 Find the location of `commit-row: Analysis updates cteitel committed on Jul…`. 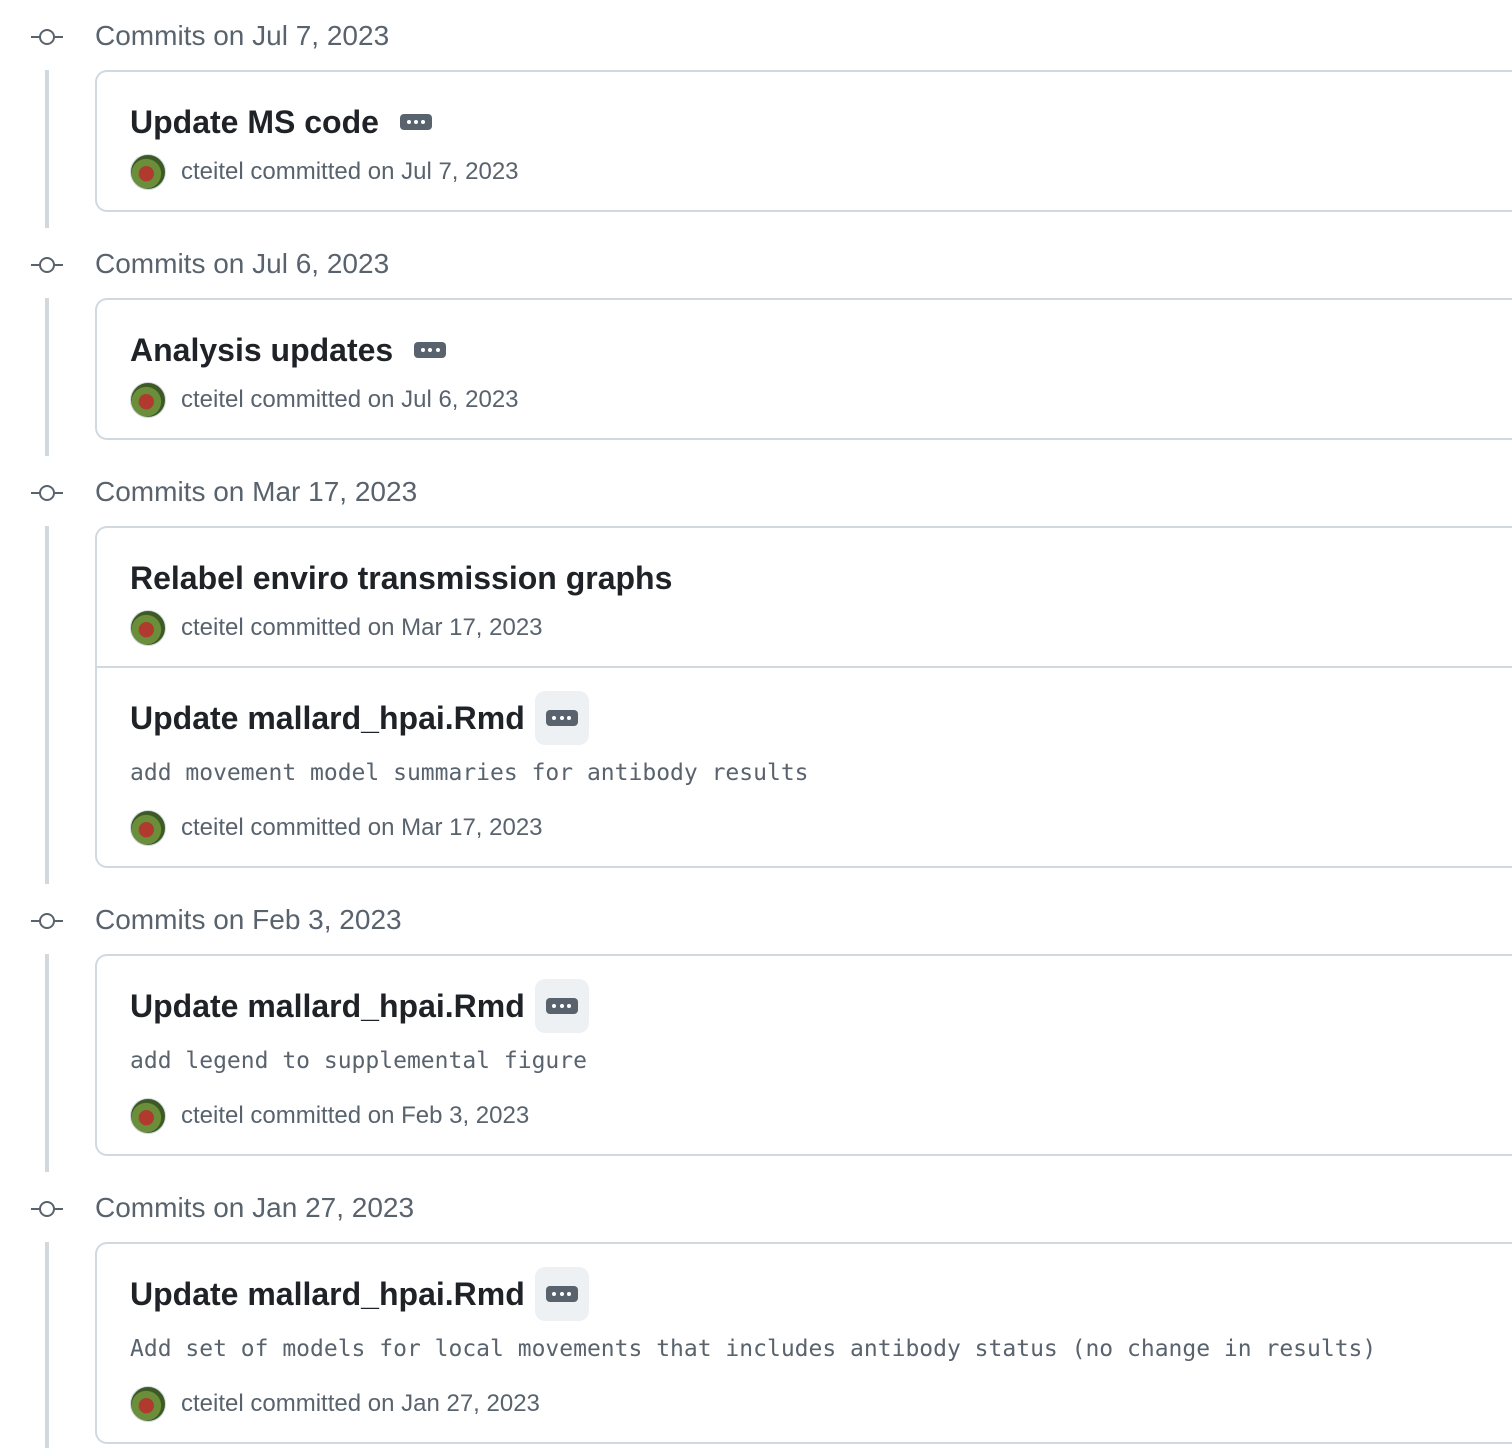

commit-row: Analysis updates cteitel committed on Jul… is located at coordinates (804, 369).